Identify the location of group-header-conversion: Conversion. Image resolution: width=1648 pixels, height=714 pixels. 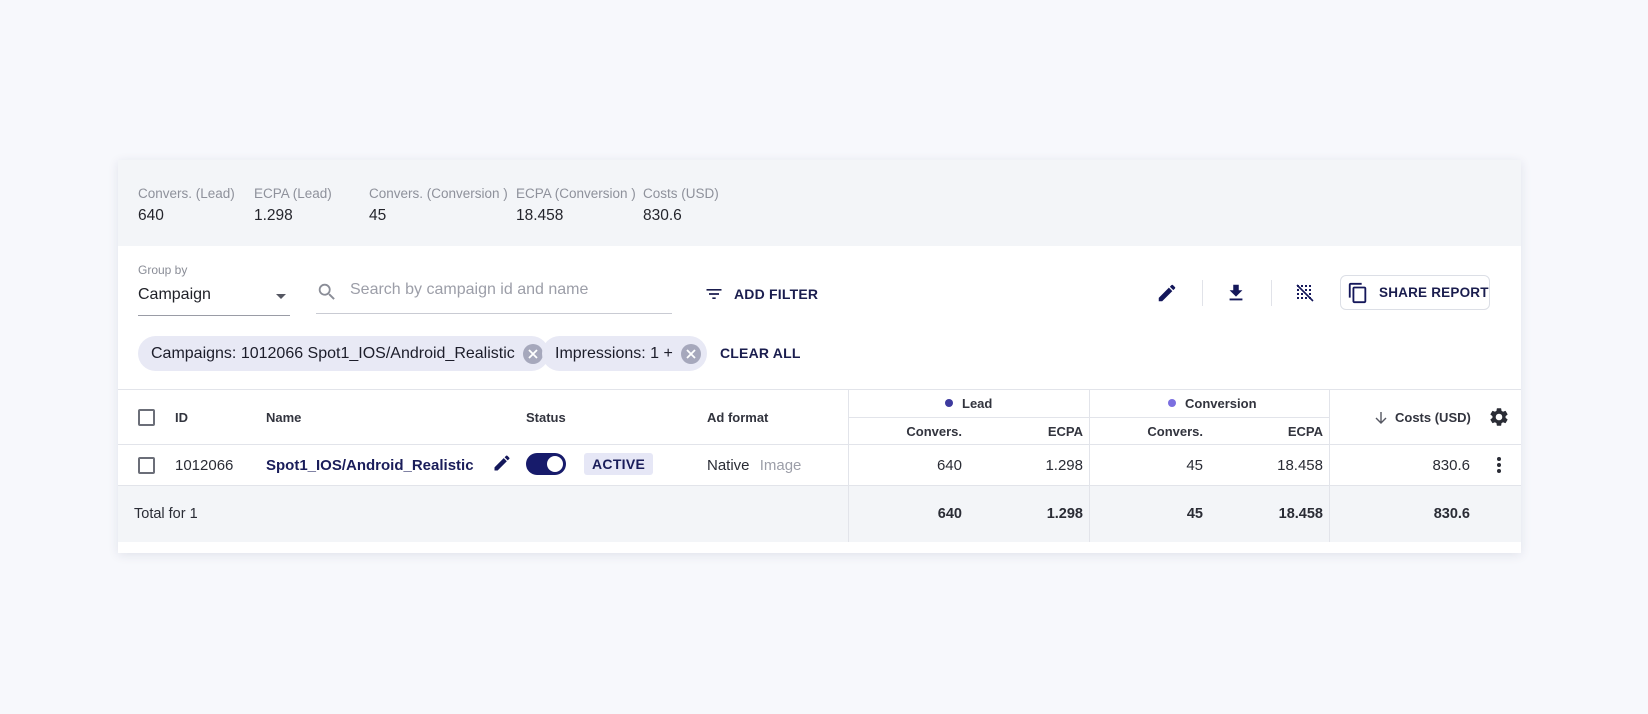
(1212, 403).